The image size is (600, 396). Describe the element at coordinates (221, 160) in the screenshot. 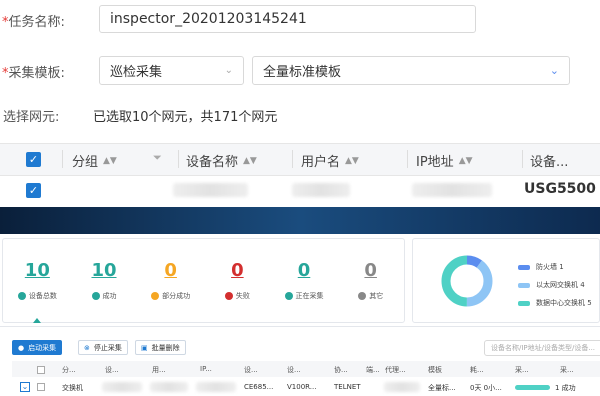

I see `column-device-name: 设备名称 ▲▼` at that location.